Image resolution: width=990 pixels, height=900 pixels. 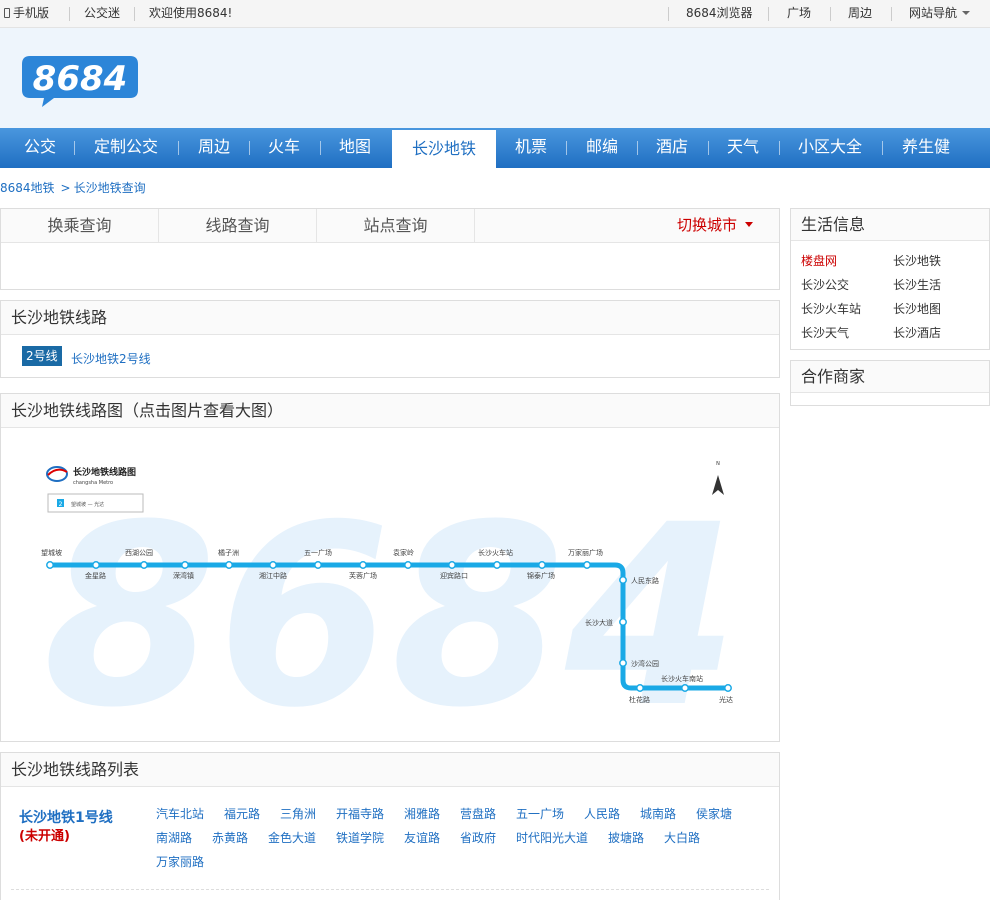 What do you see at coordinates (180, 813) in the screenshot?
I see `station-link: 汽车北站` at bounding box center [180, 813].